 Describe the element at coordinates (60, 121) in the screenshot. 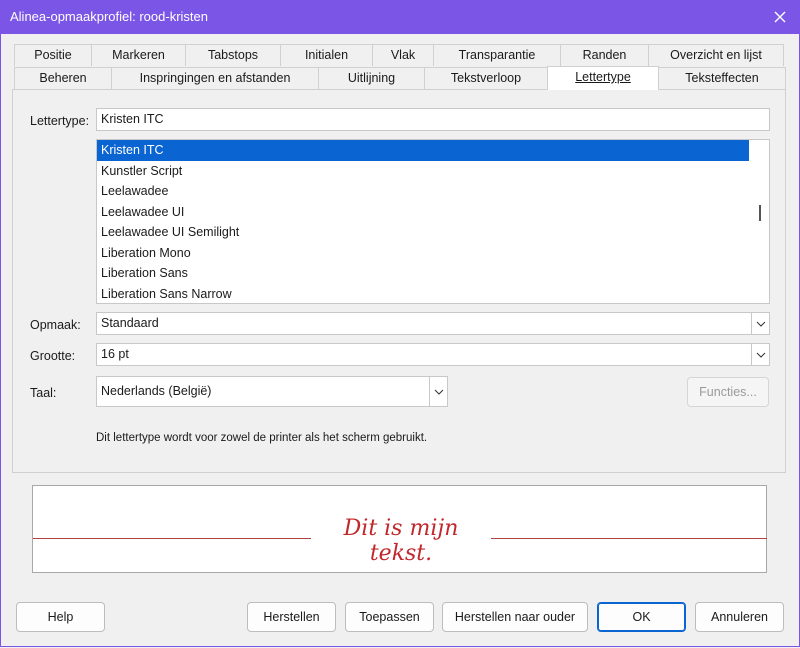

I see `font-label: Lettertype:` at that location.